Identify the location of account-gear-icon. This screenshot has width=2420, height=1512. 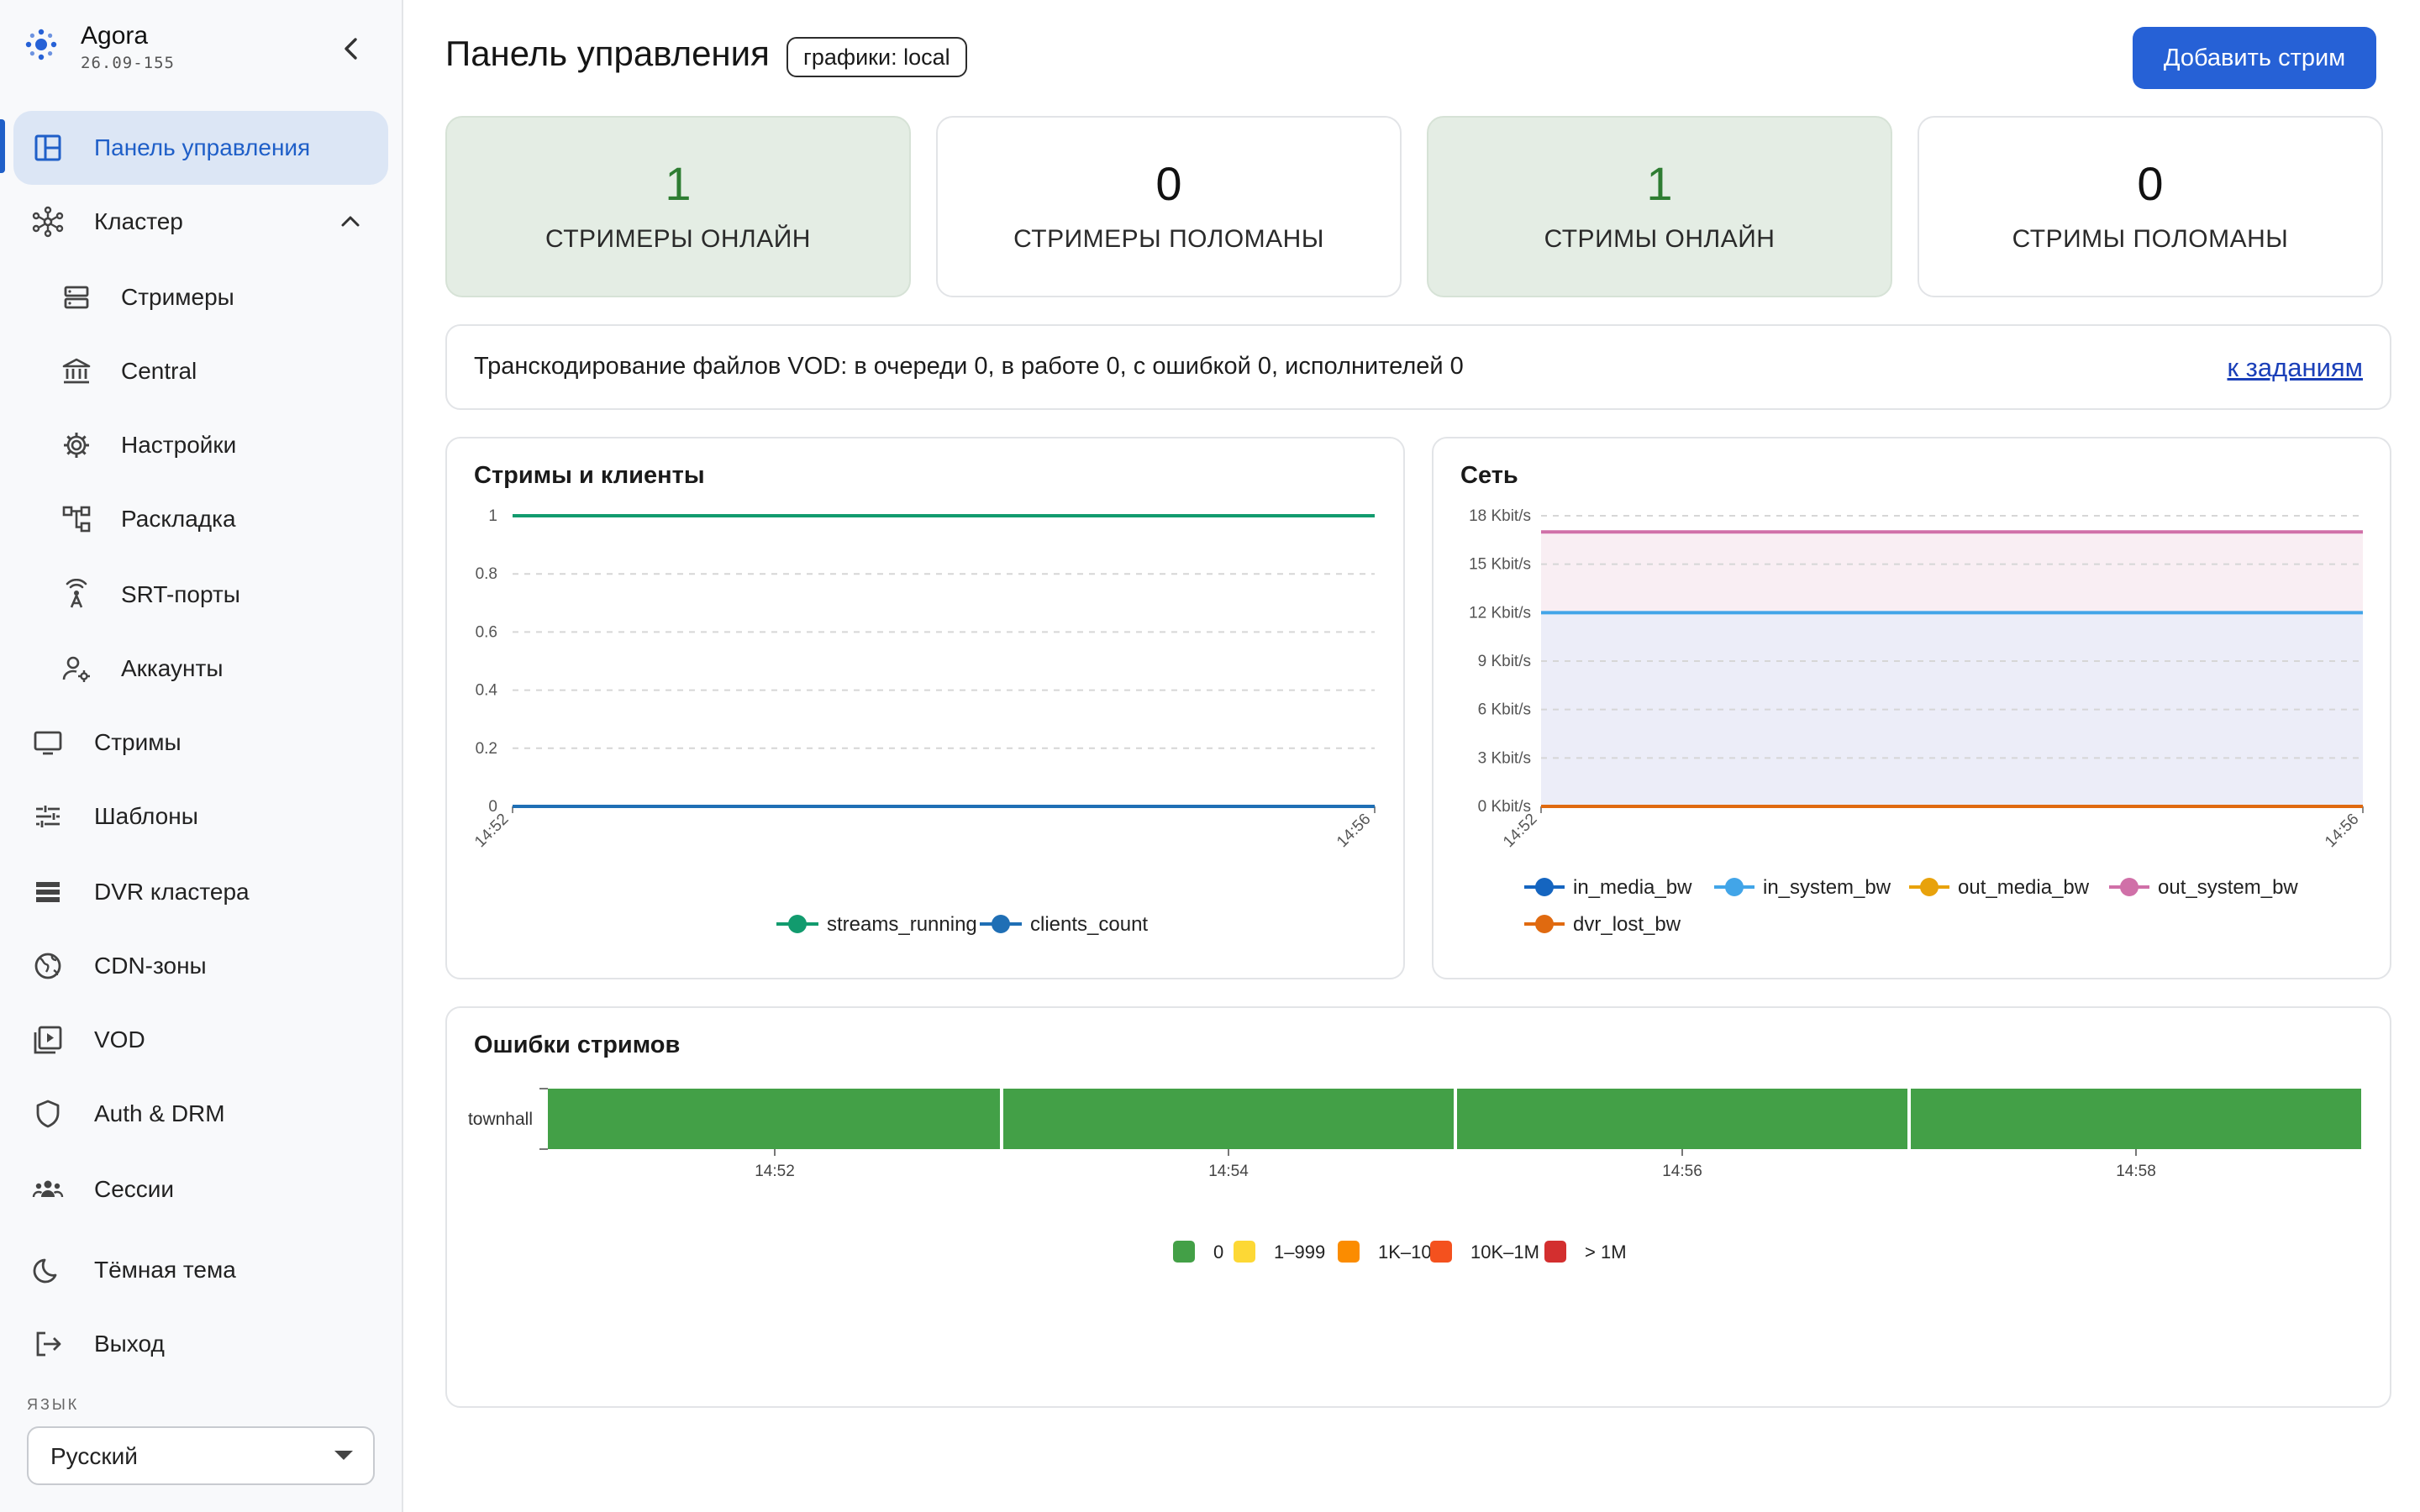
(76, 669).